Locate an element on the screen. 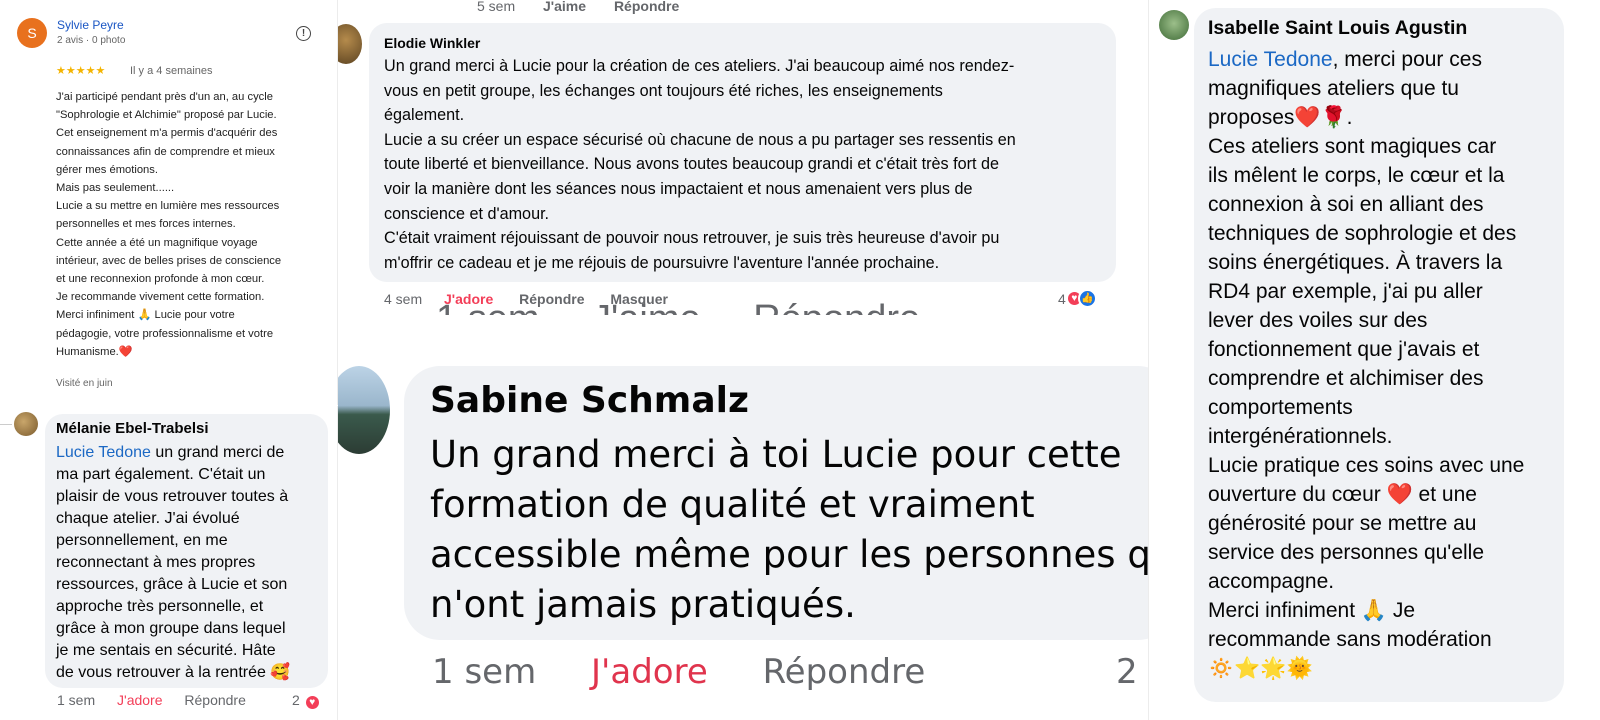 This screenshot has height=720, width=1600. comment-line: également. is located at coordinates (424, 115).